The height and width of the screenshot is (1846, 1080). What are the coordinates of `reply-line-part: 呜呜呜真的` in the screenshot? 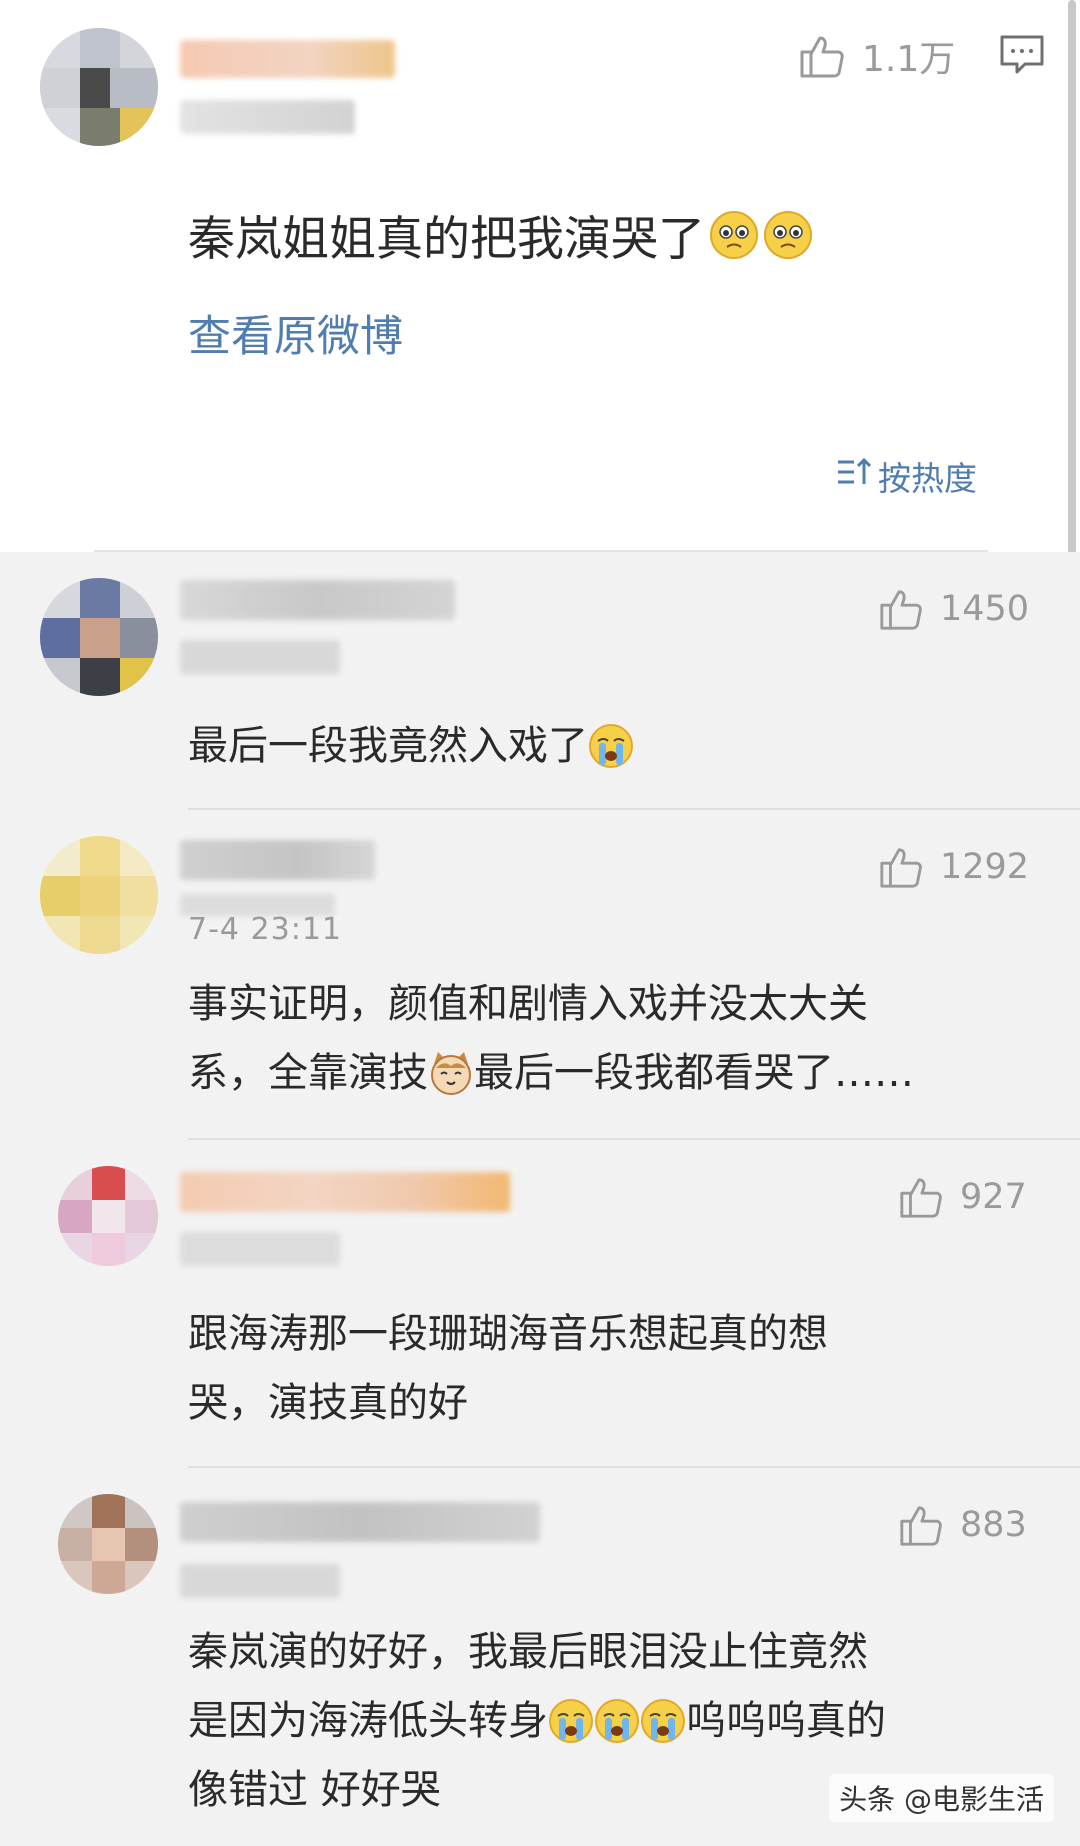 It's located at (786, 1721).